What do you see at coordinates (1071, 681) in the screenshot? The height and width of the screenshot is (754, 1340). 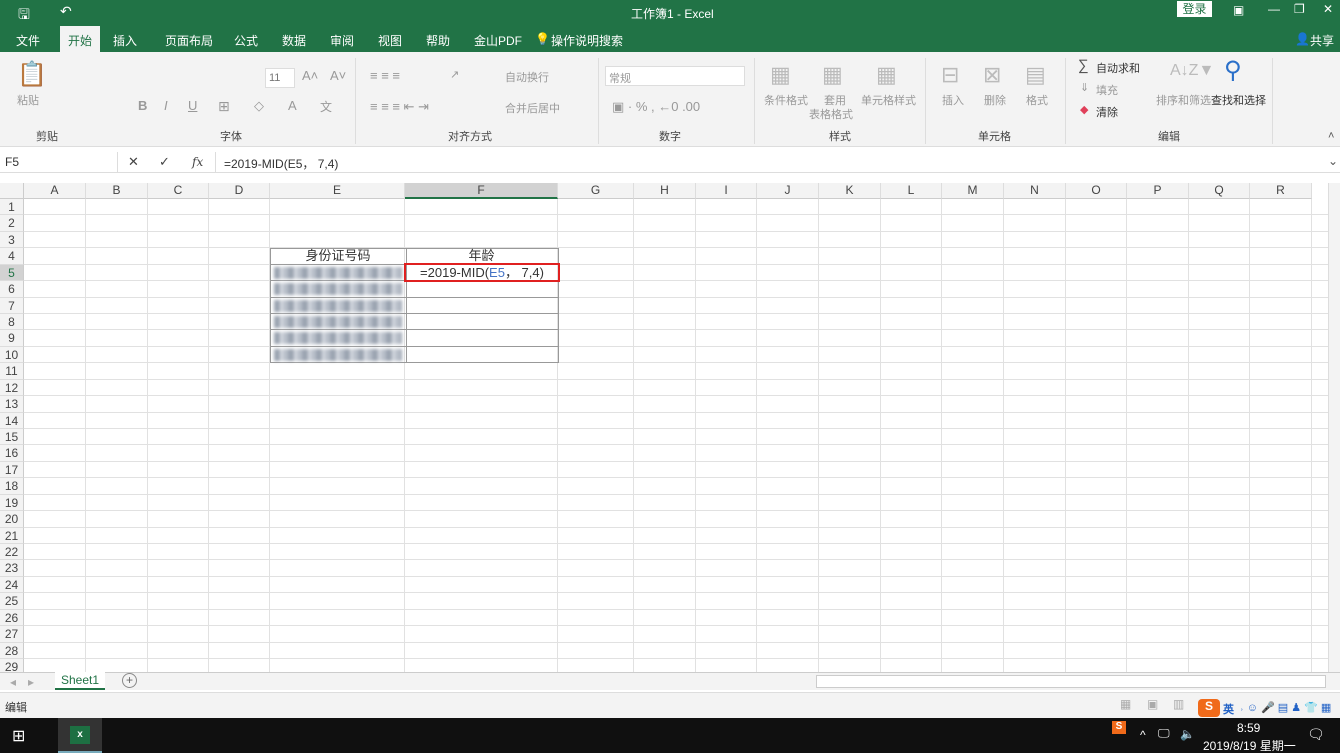 I see `horizontal-scrollbar` at bounding box center [1071, 681].